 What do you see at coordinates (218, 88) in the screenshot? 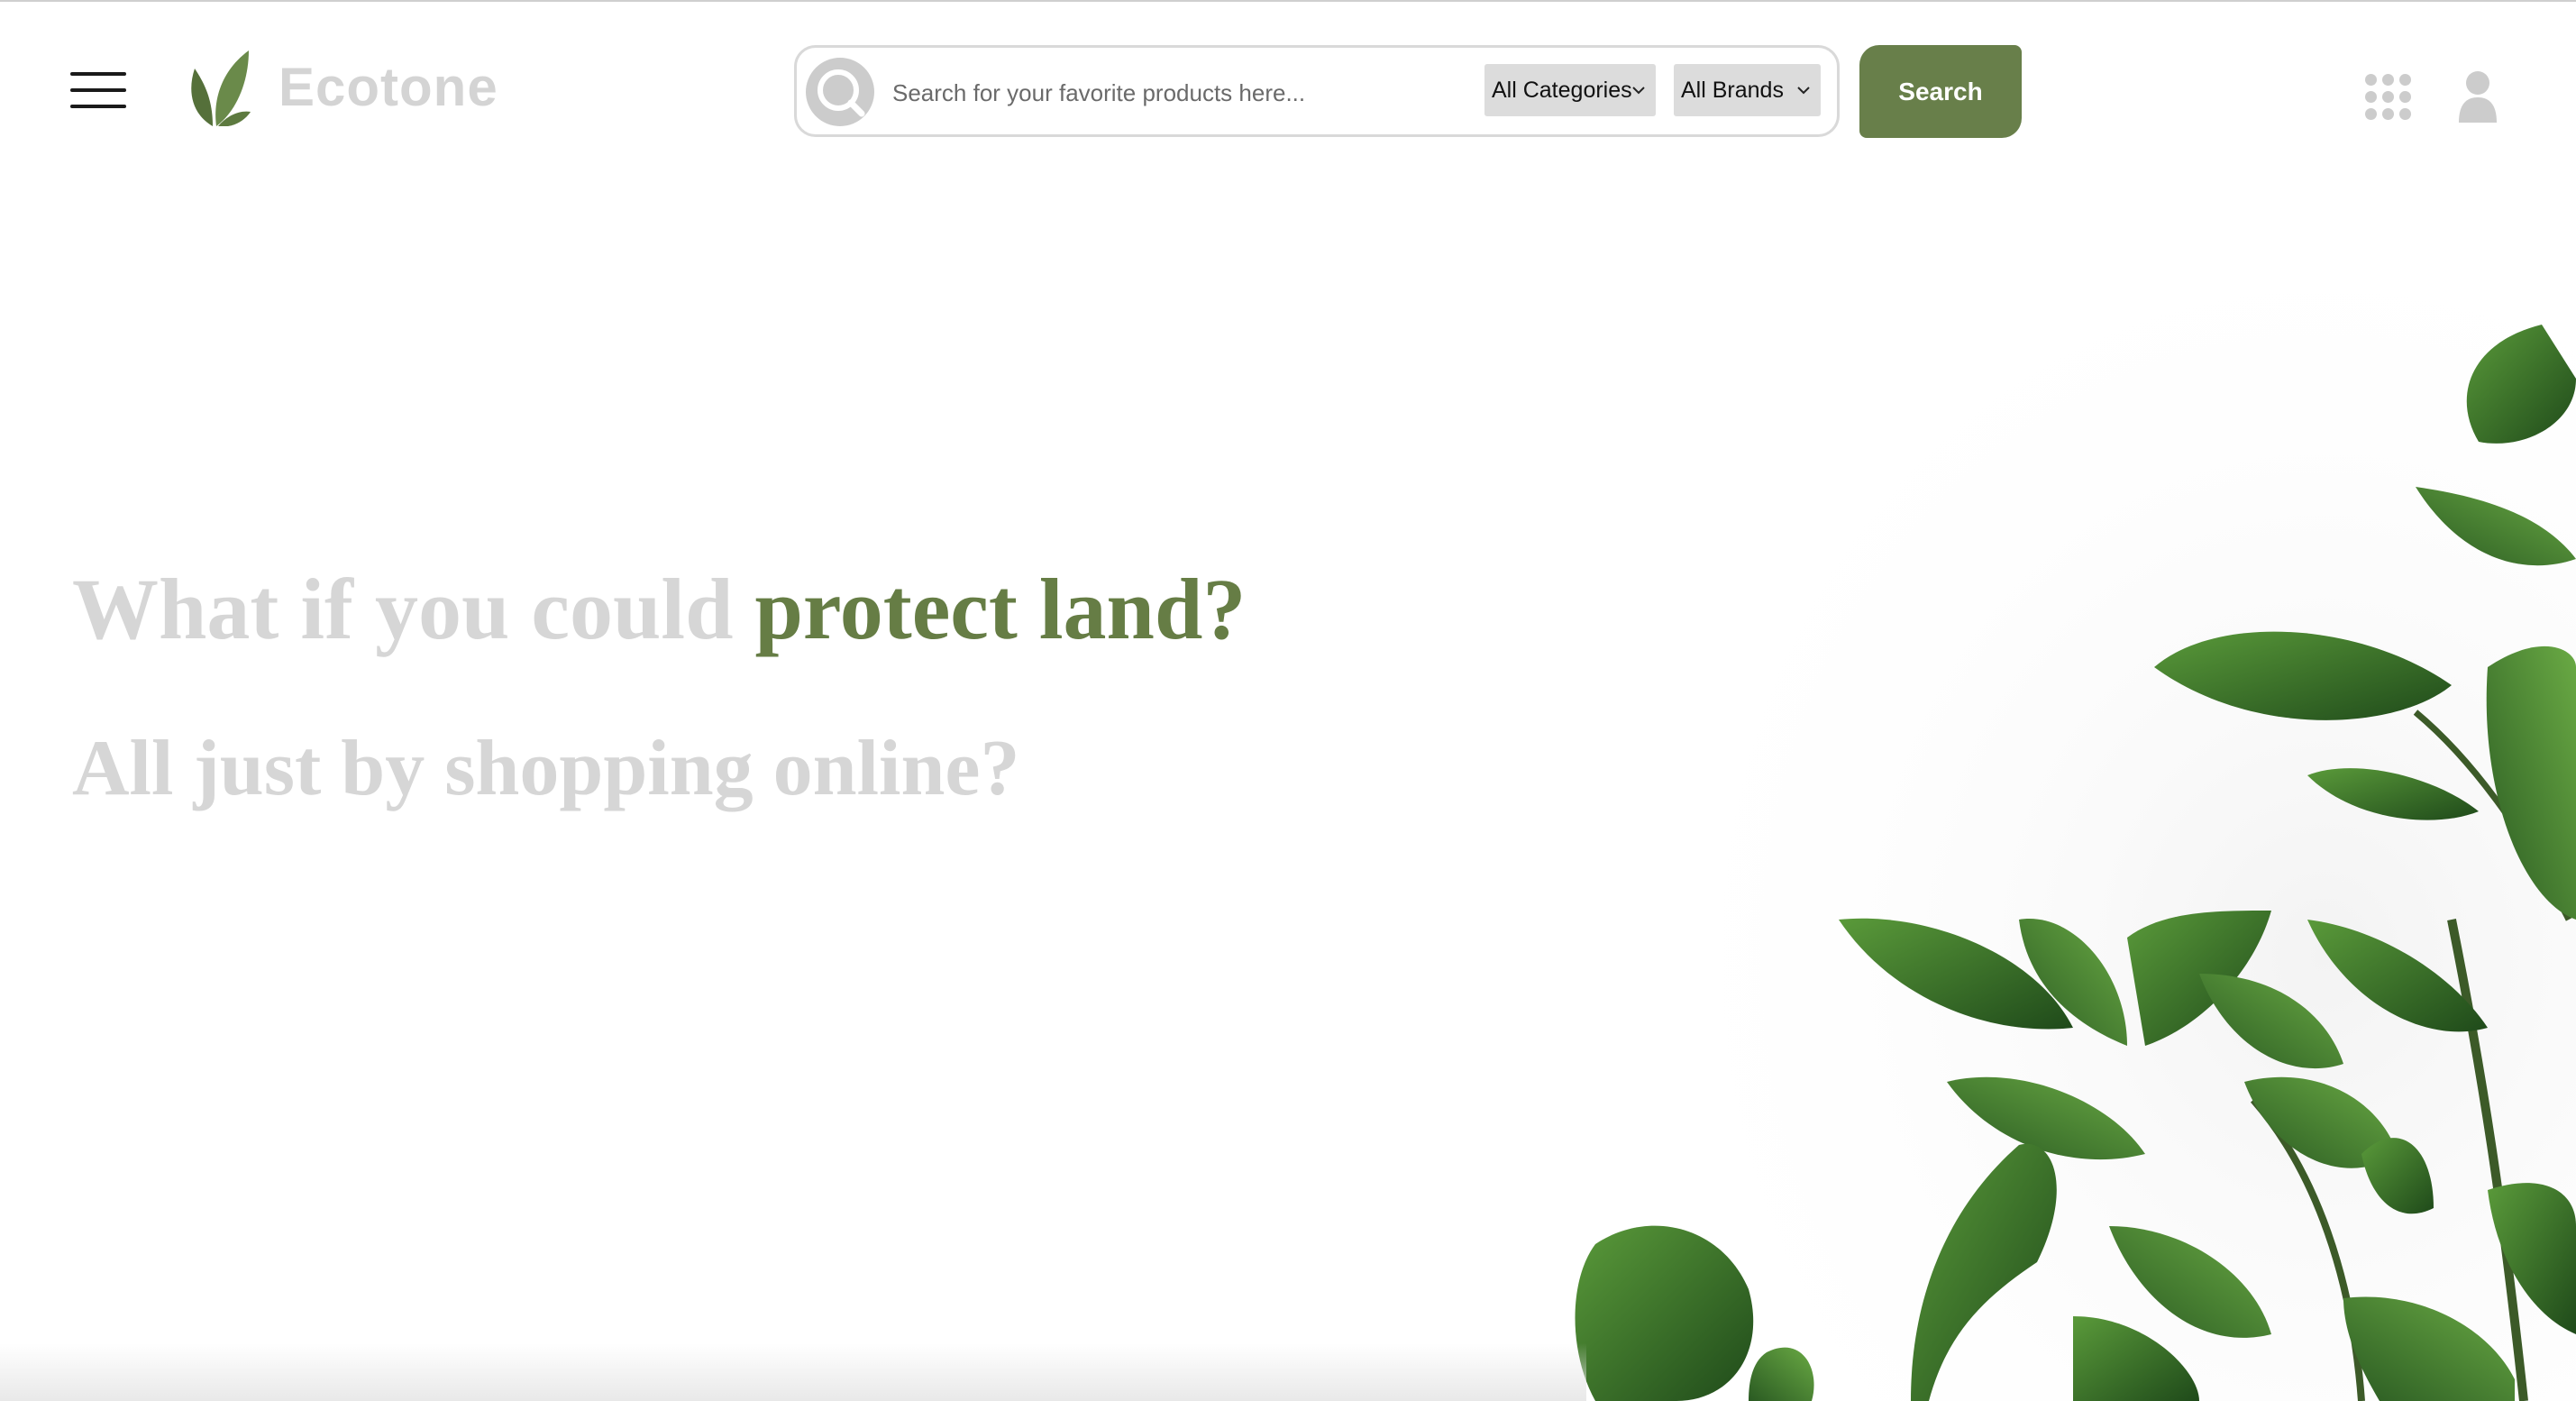
I see `leaf-icon` at bounding box center [218, 88].